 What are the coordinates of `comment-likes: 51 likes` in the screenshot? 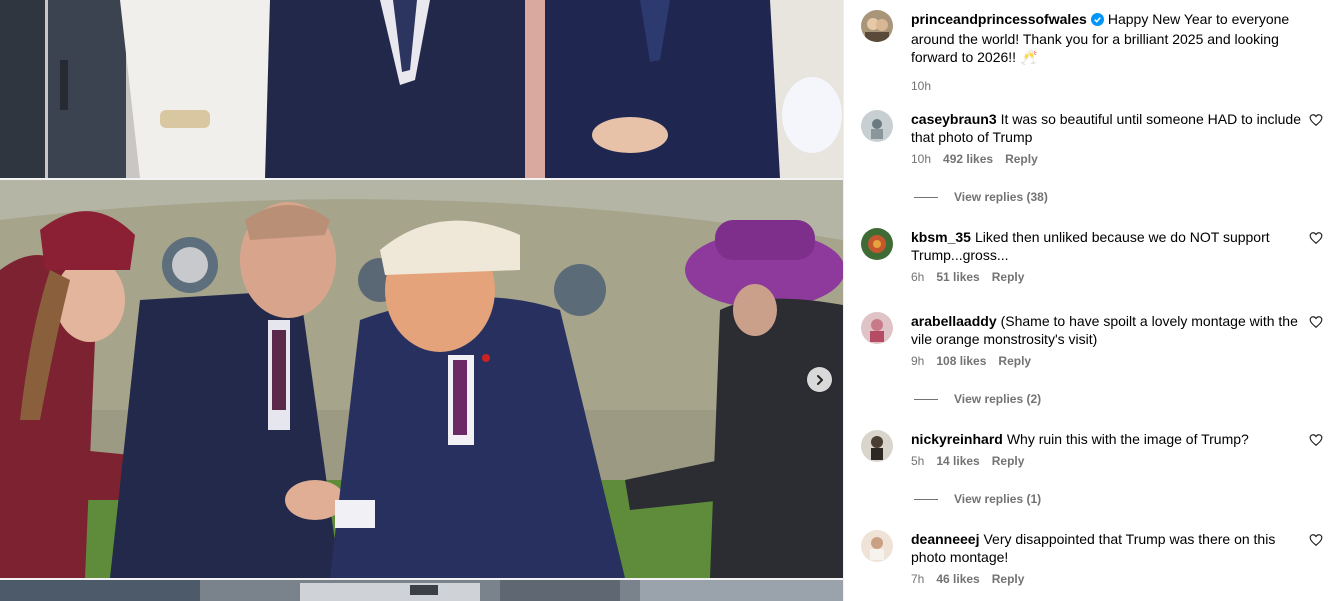 It's located at (957, 277).